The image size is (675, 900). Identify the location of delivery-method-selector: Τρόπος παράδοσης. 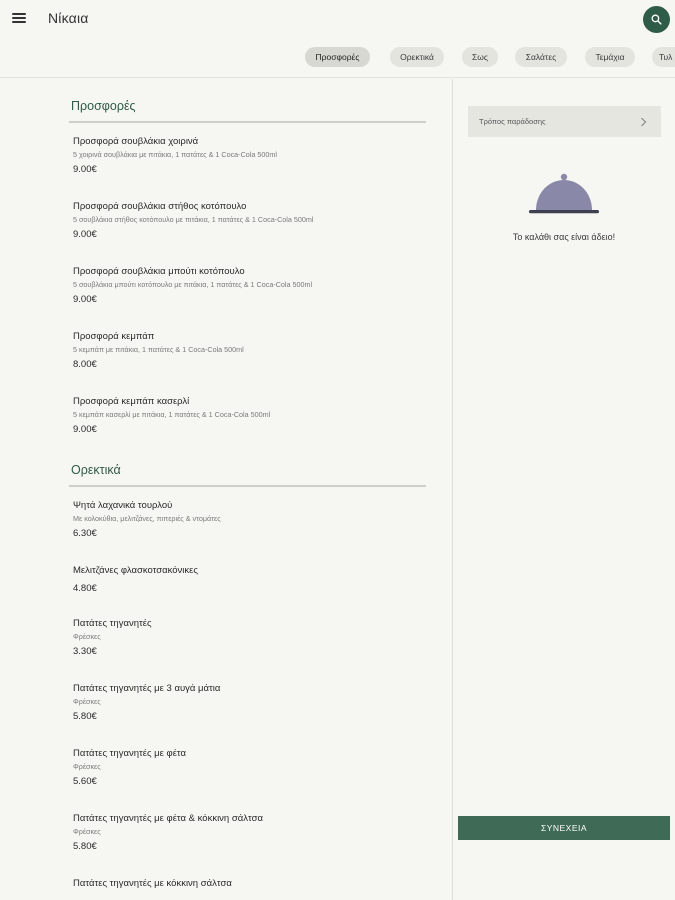
(564, 121).